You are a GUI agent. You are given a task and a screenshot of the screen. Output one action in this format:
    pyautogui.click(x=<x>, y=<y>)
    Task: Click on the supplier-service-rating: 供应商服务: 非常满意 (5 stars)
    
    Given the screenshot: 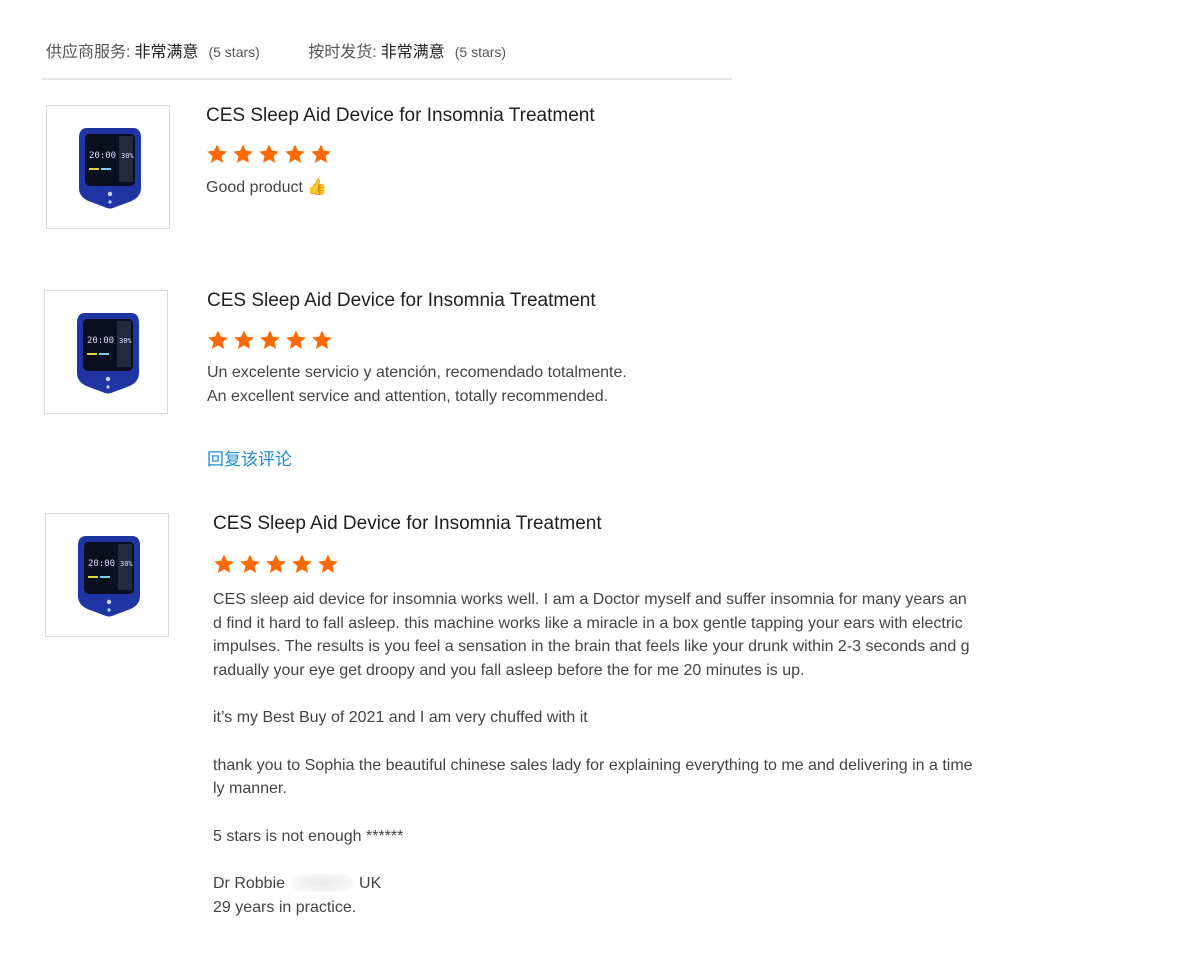 What is the action you would take?
    pyautogui.click(x=153, y=52)
    